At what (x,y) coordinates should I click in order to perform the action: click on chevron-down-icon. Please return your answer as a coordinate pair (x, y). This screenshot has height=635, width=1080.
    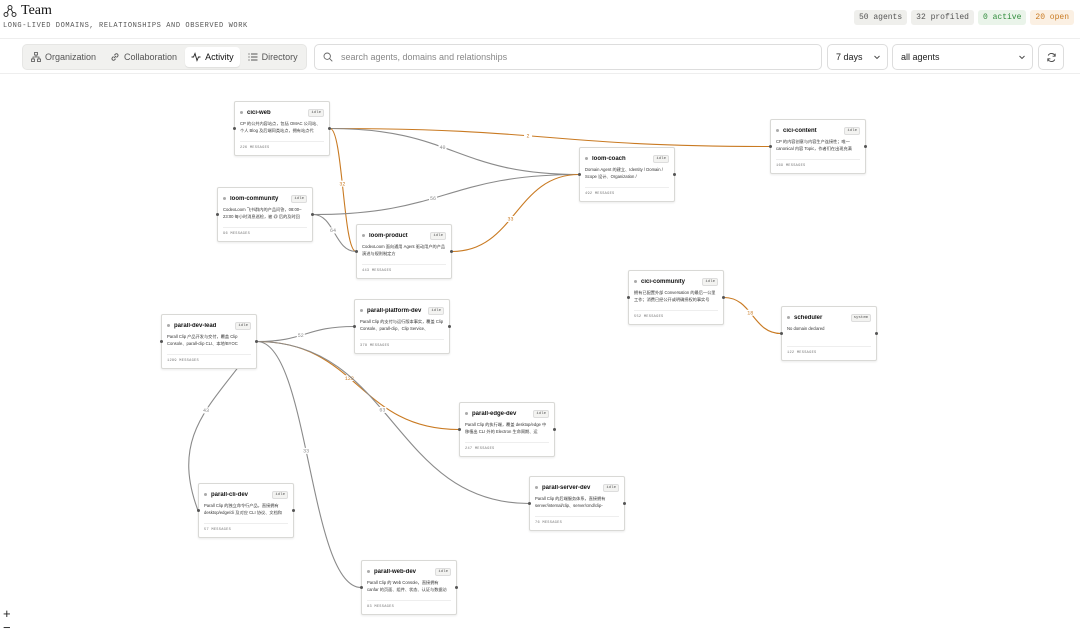
    Looking at the image, I should click on (877, 57).